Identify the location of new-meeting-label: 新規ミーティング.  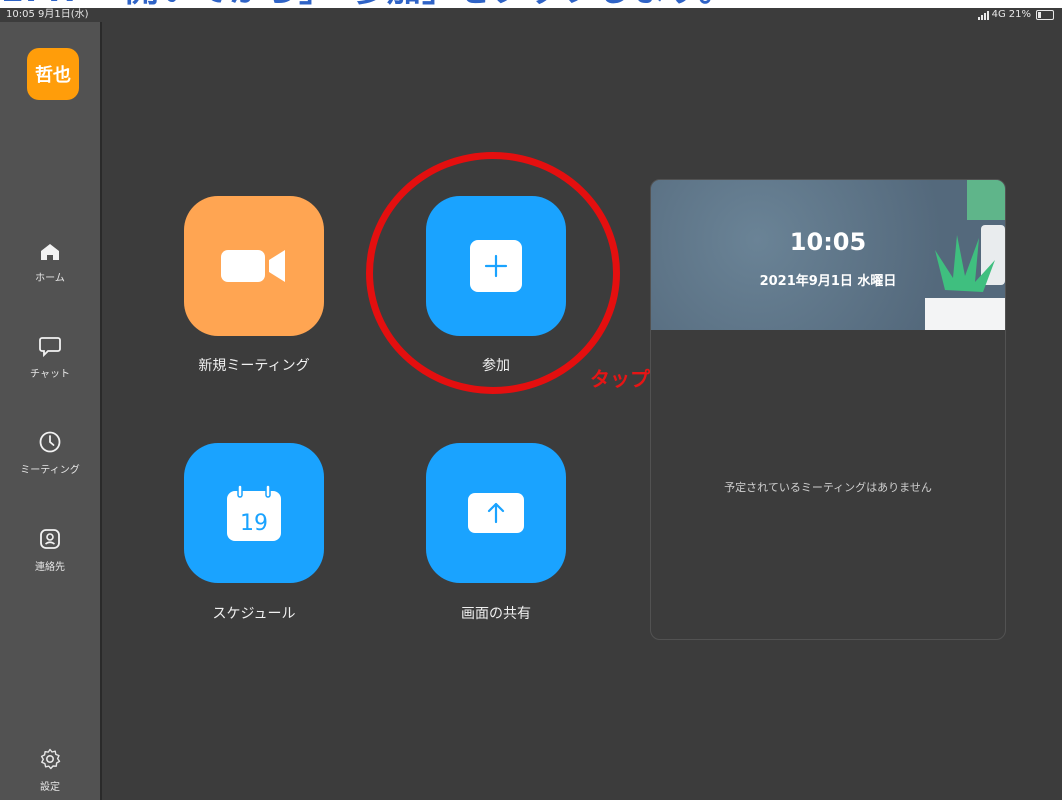
(254, 366).